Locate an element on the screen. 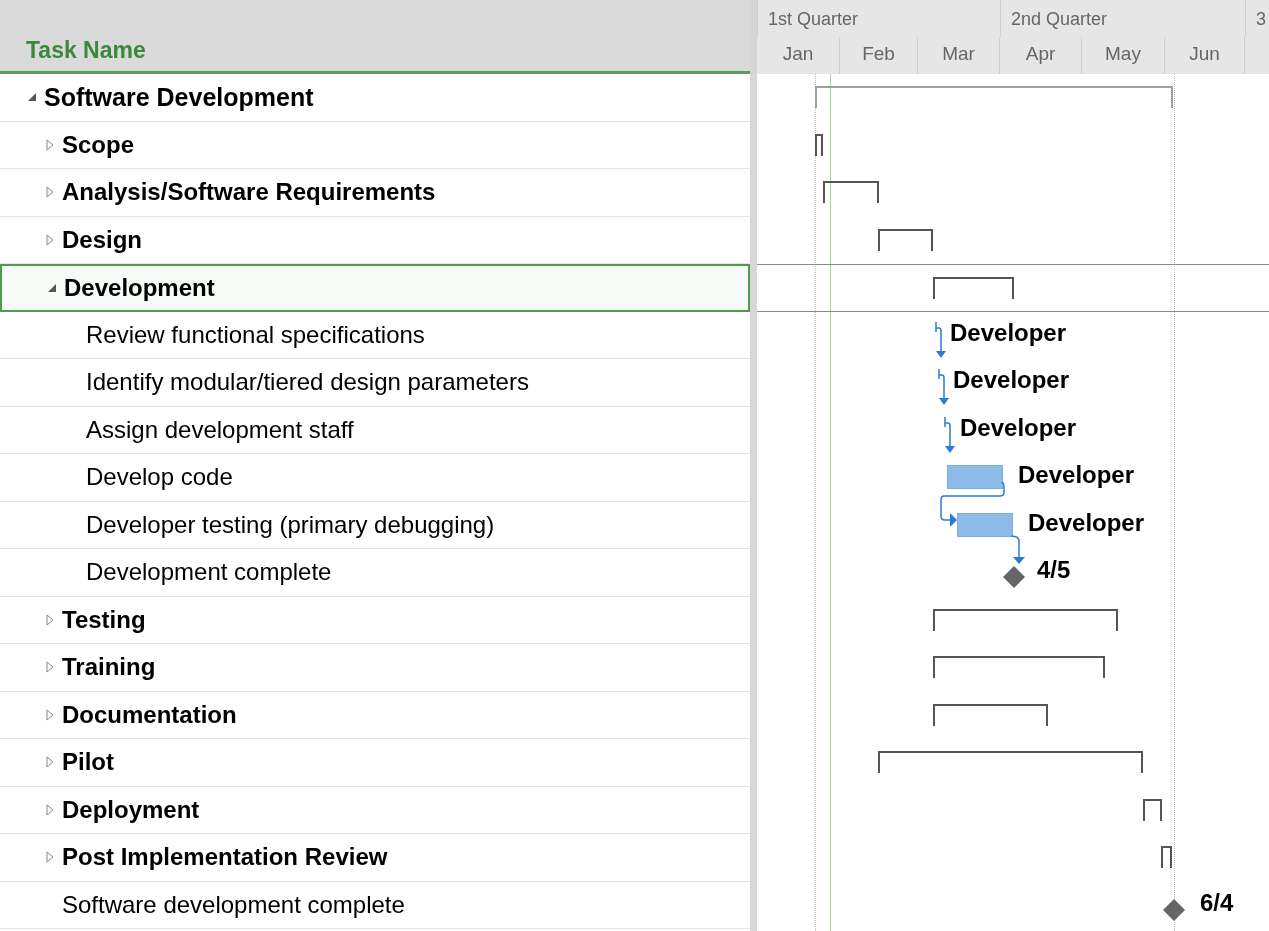 This screenshot has width=1269, height=931. task-row: Analysis/Software Requirements is located at coordinates (375, 193).